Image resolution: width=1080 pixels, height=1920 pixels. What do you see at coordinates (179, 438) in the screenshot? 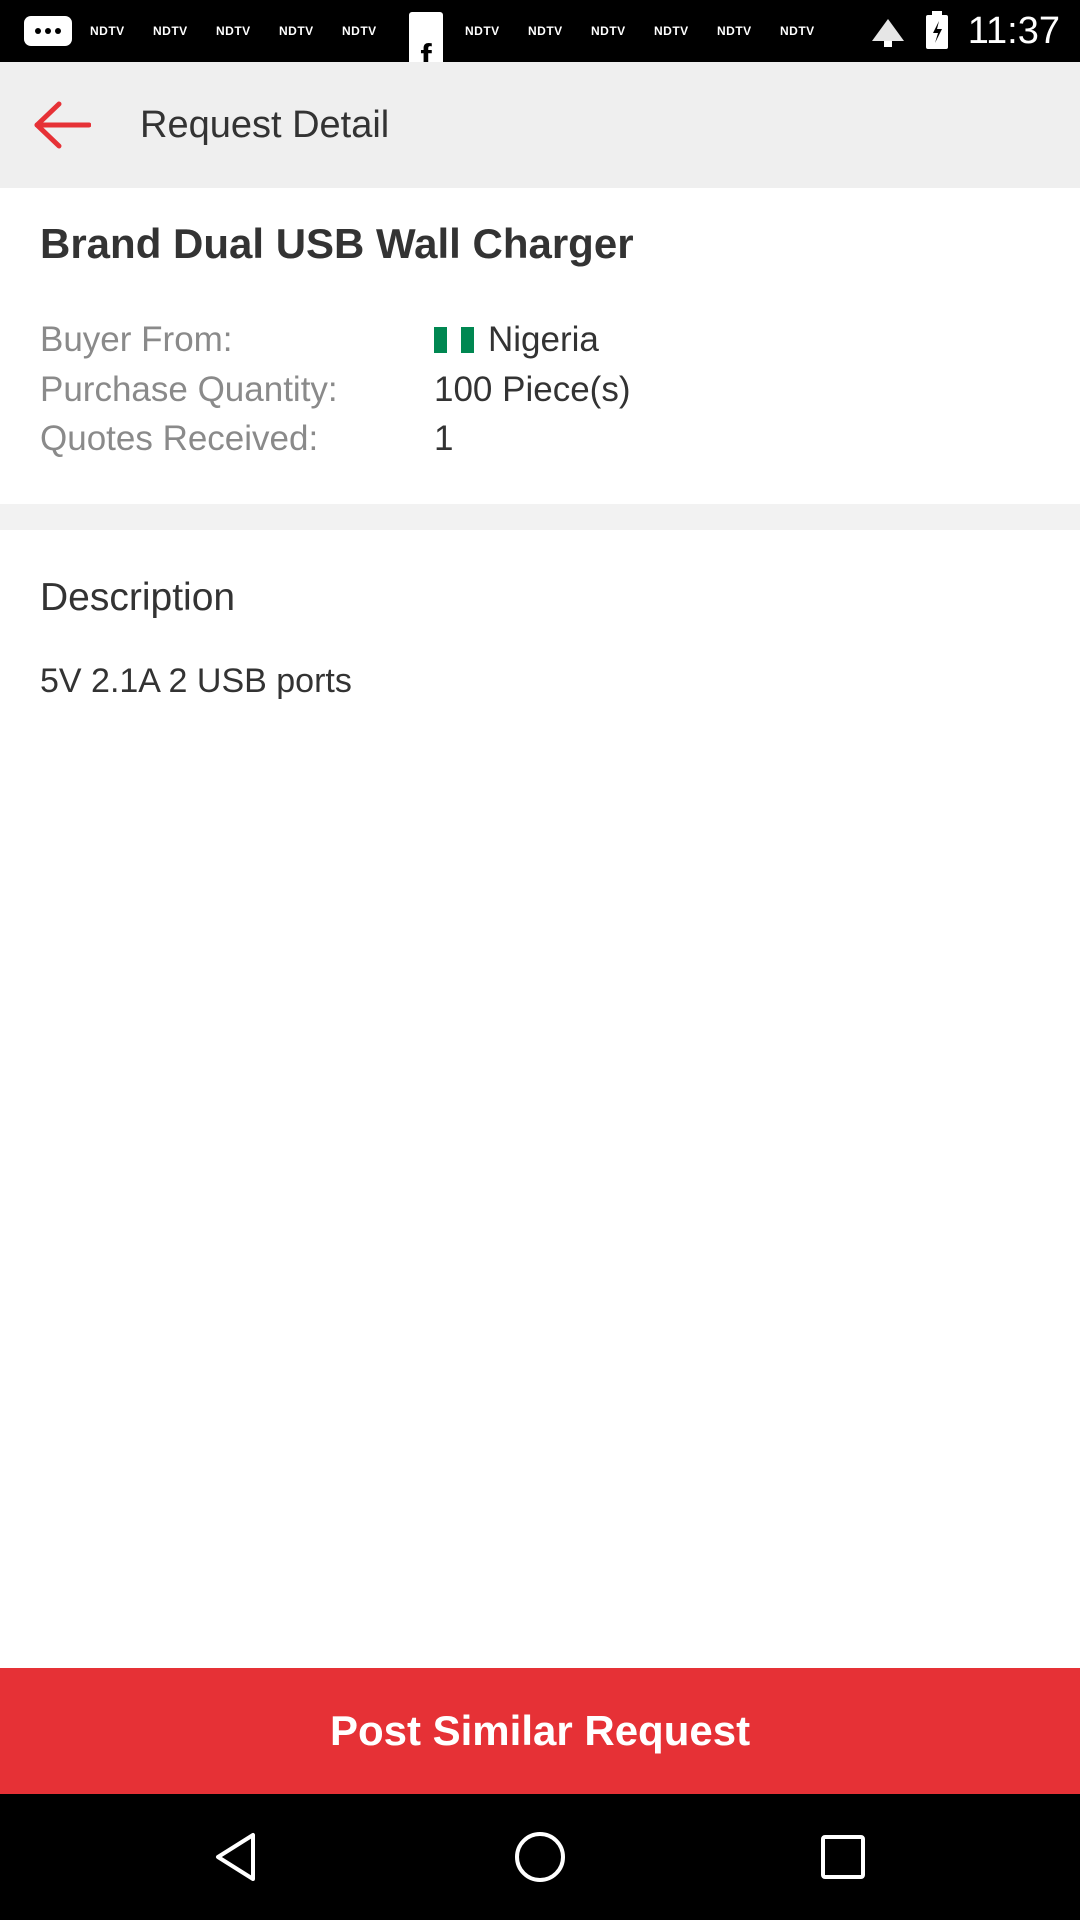
I see `quotes-received-label: Quotes Received:` at bounding box center [179, 438].